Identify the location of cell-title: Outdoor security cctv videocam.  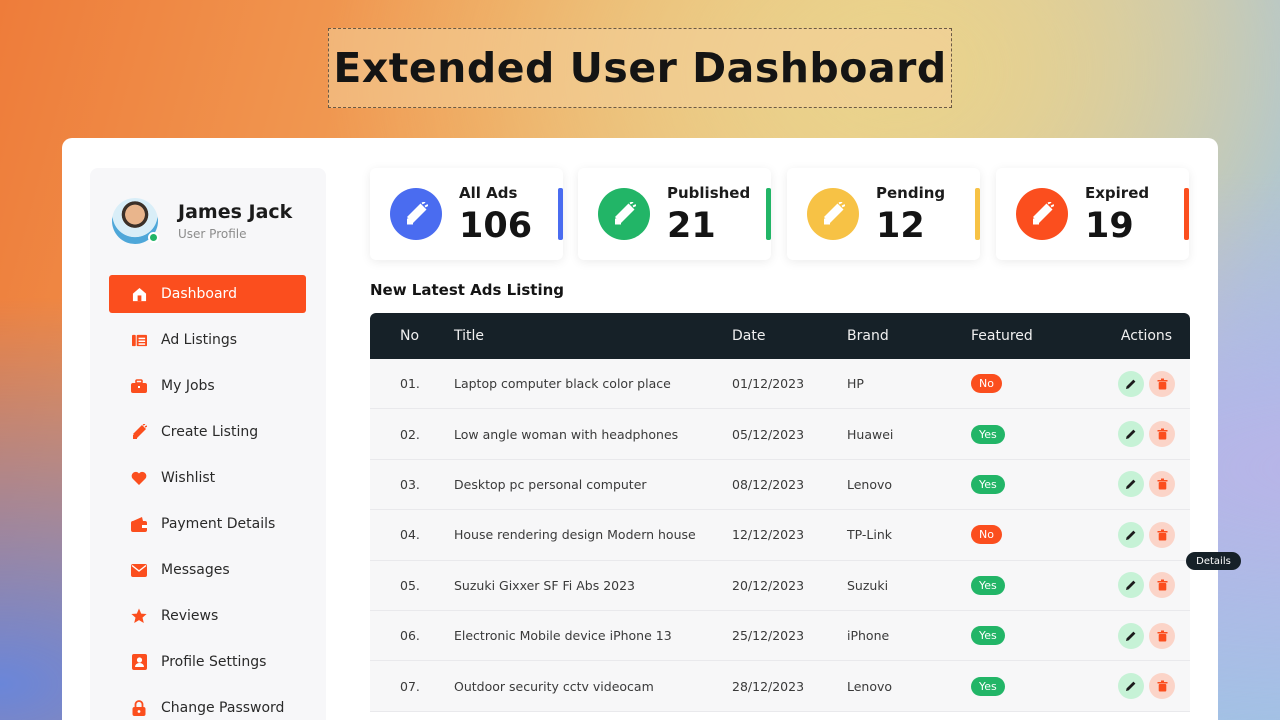
(554, 686).